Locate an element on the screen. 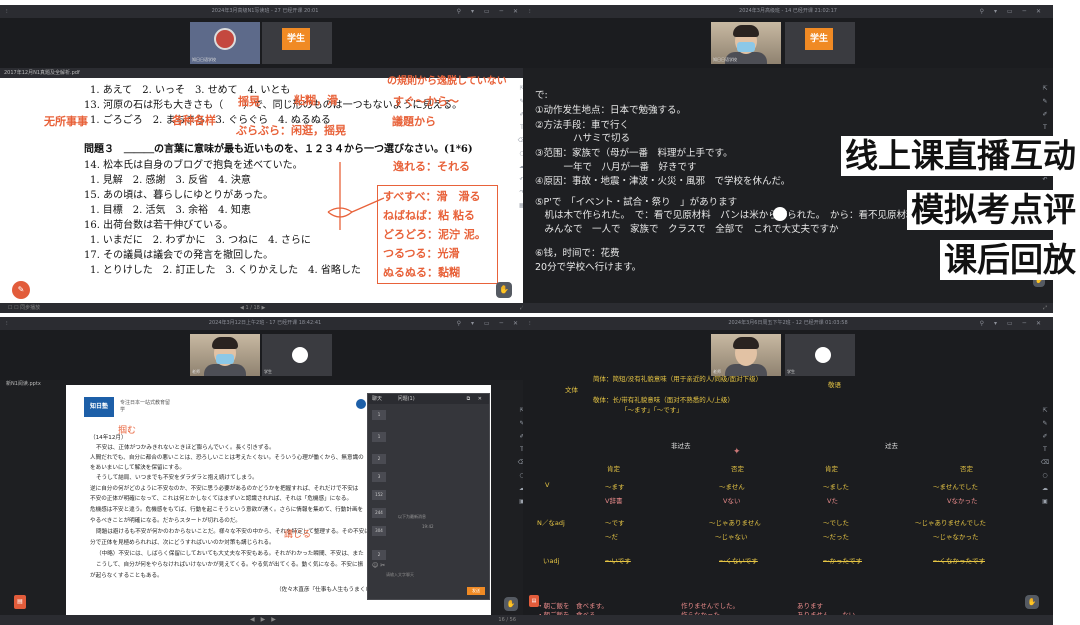 This screenshot has height=625, width=1080. tab-questions: 问题(1) is located at coordinates (406, 399).